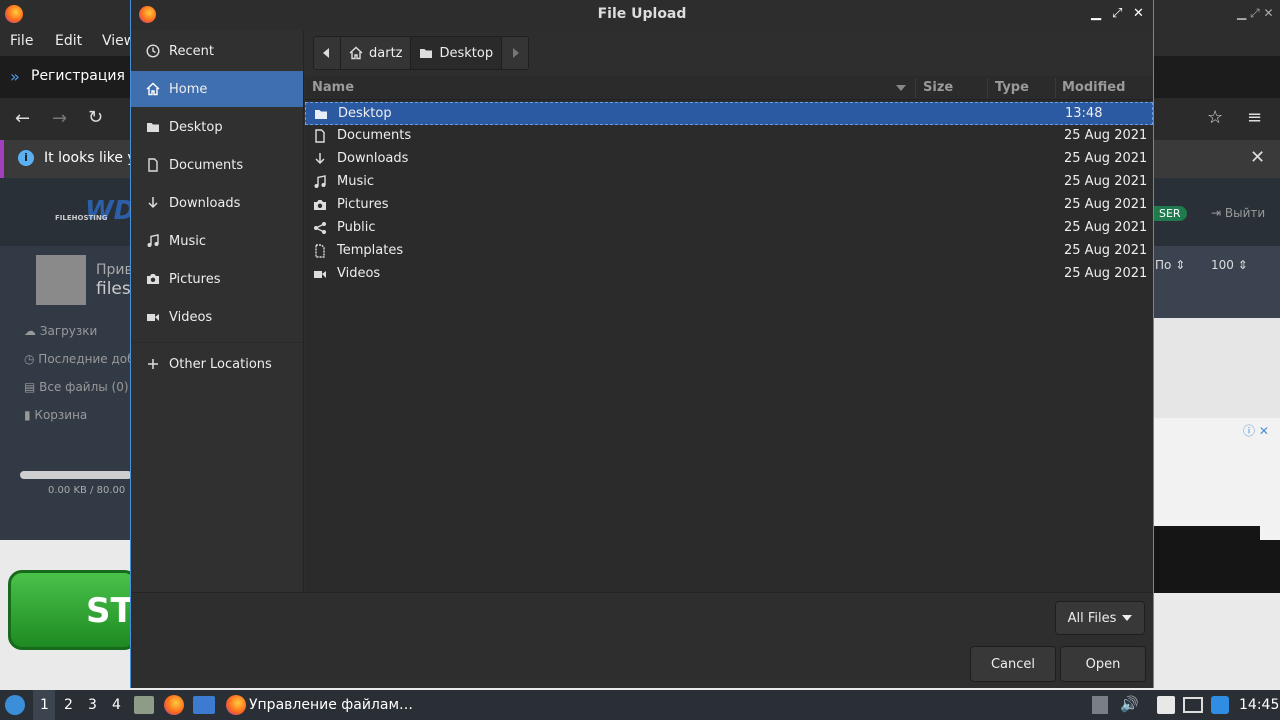  I want to click on download-icon, so click(320, 159).